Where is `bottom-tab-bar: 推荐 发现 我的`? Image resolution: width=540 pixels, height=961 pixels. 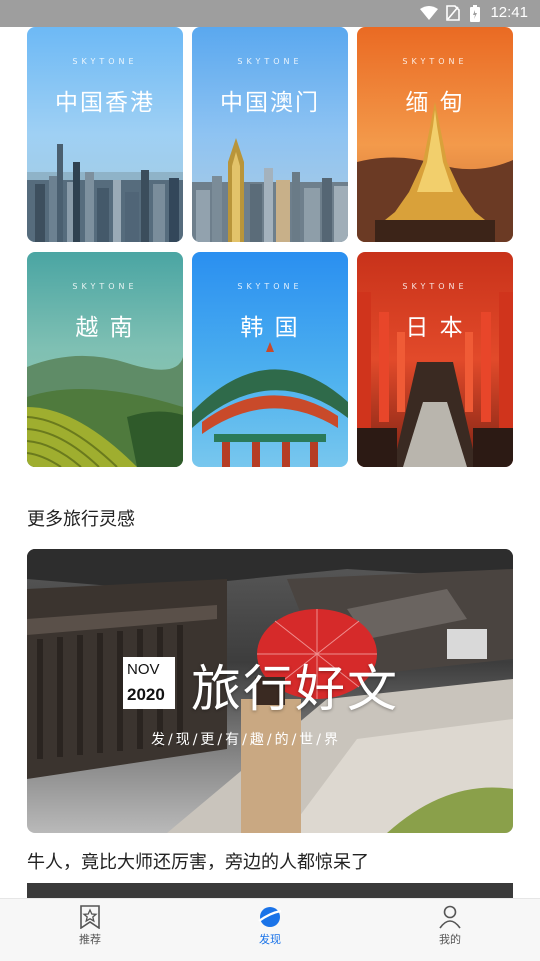 bottom-tab-bar: 推荐 发现 我的 is located at coordinates (270, 929).